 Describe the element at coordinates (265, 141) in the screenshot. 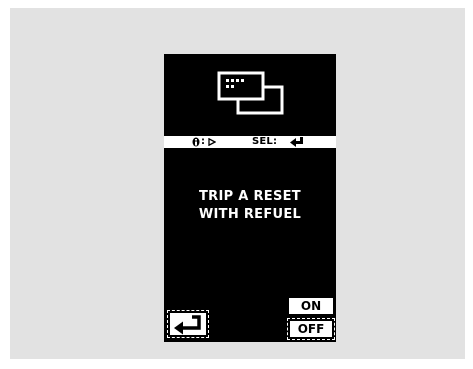

I see `select-label: SEL:` at that location.